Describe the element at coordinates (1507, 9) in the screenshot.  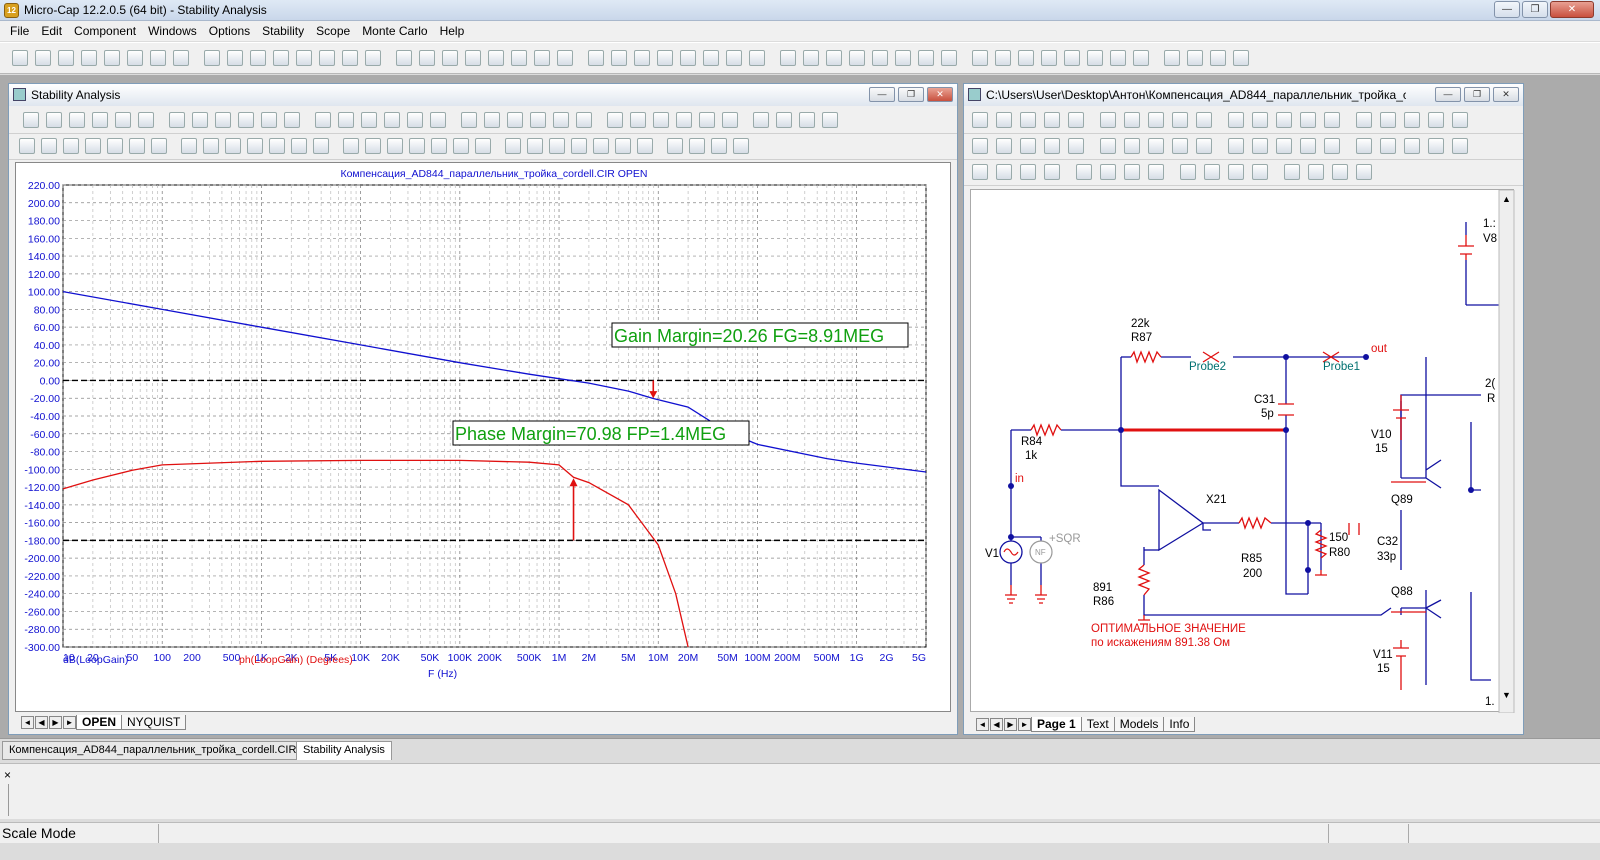
I see `minimize-icon: —` at that location.